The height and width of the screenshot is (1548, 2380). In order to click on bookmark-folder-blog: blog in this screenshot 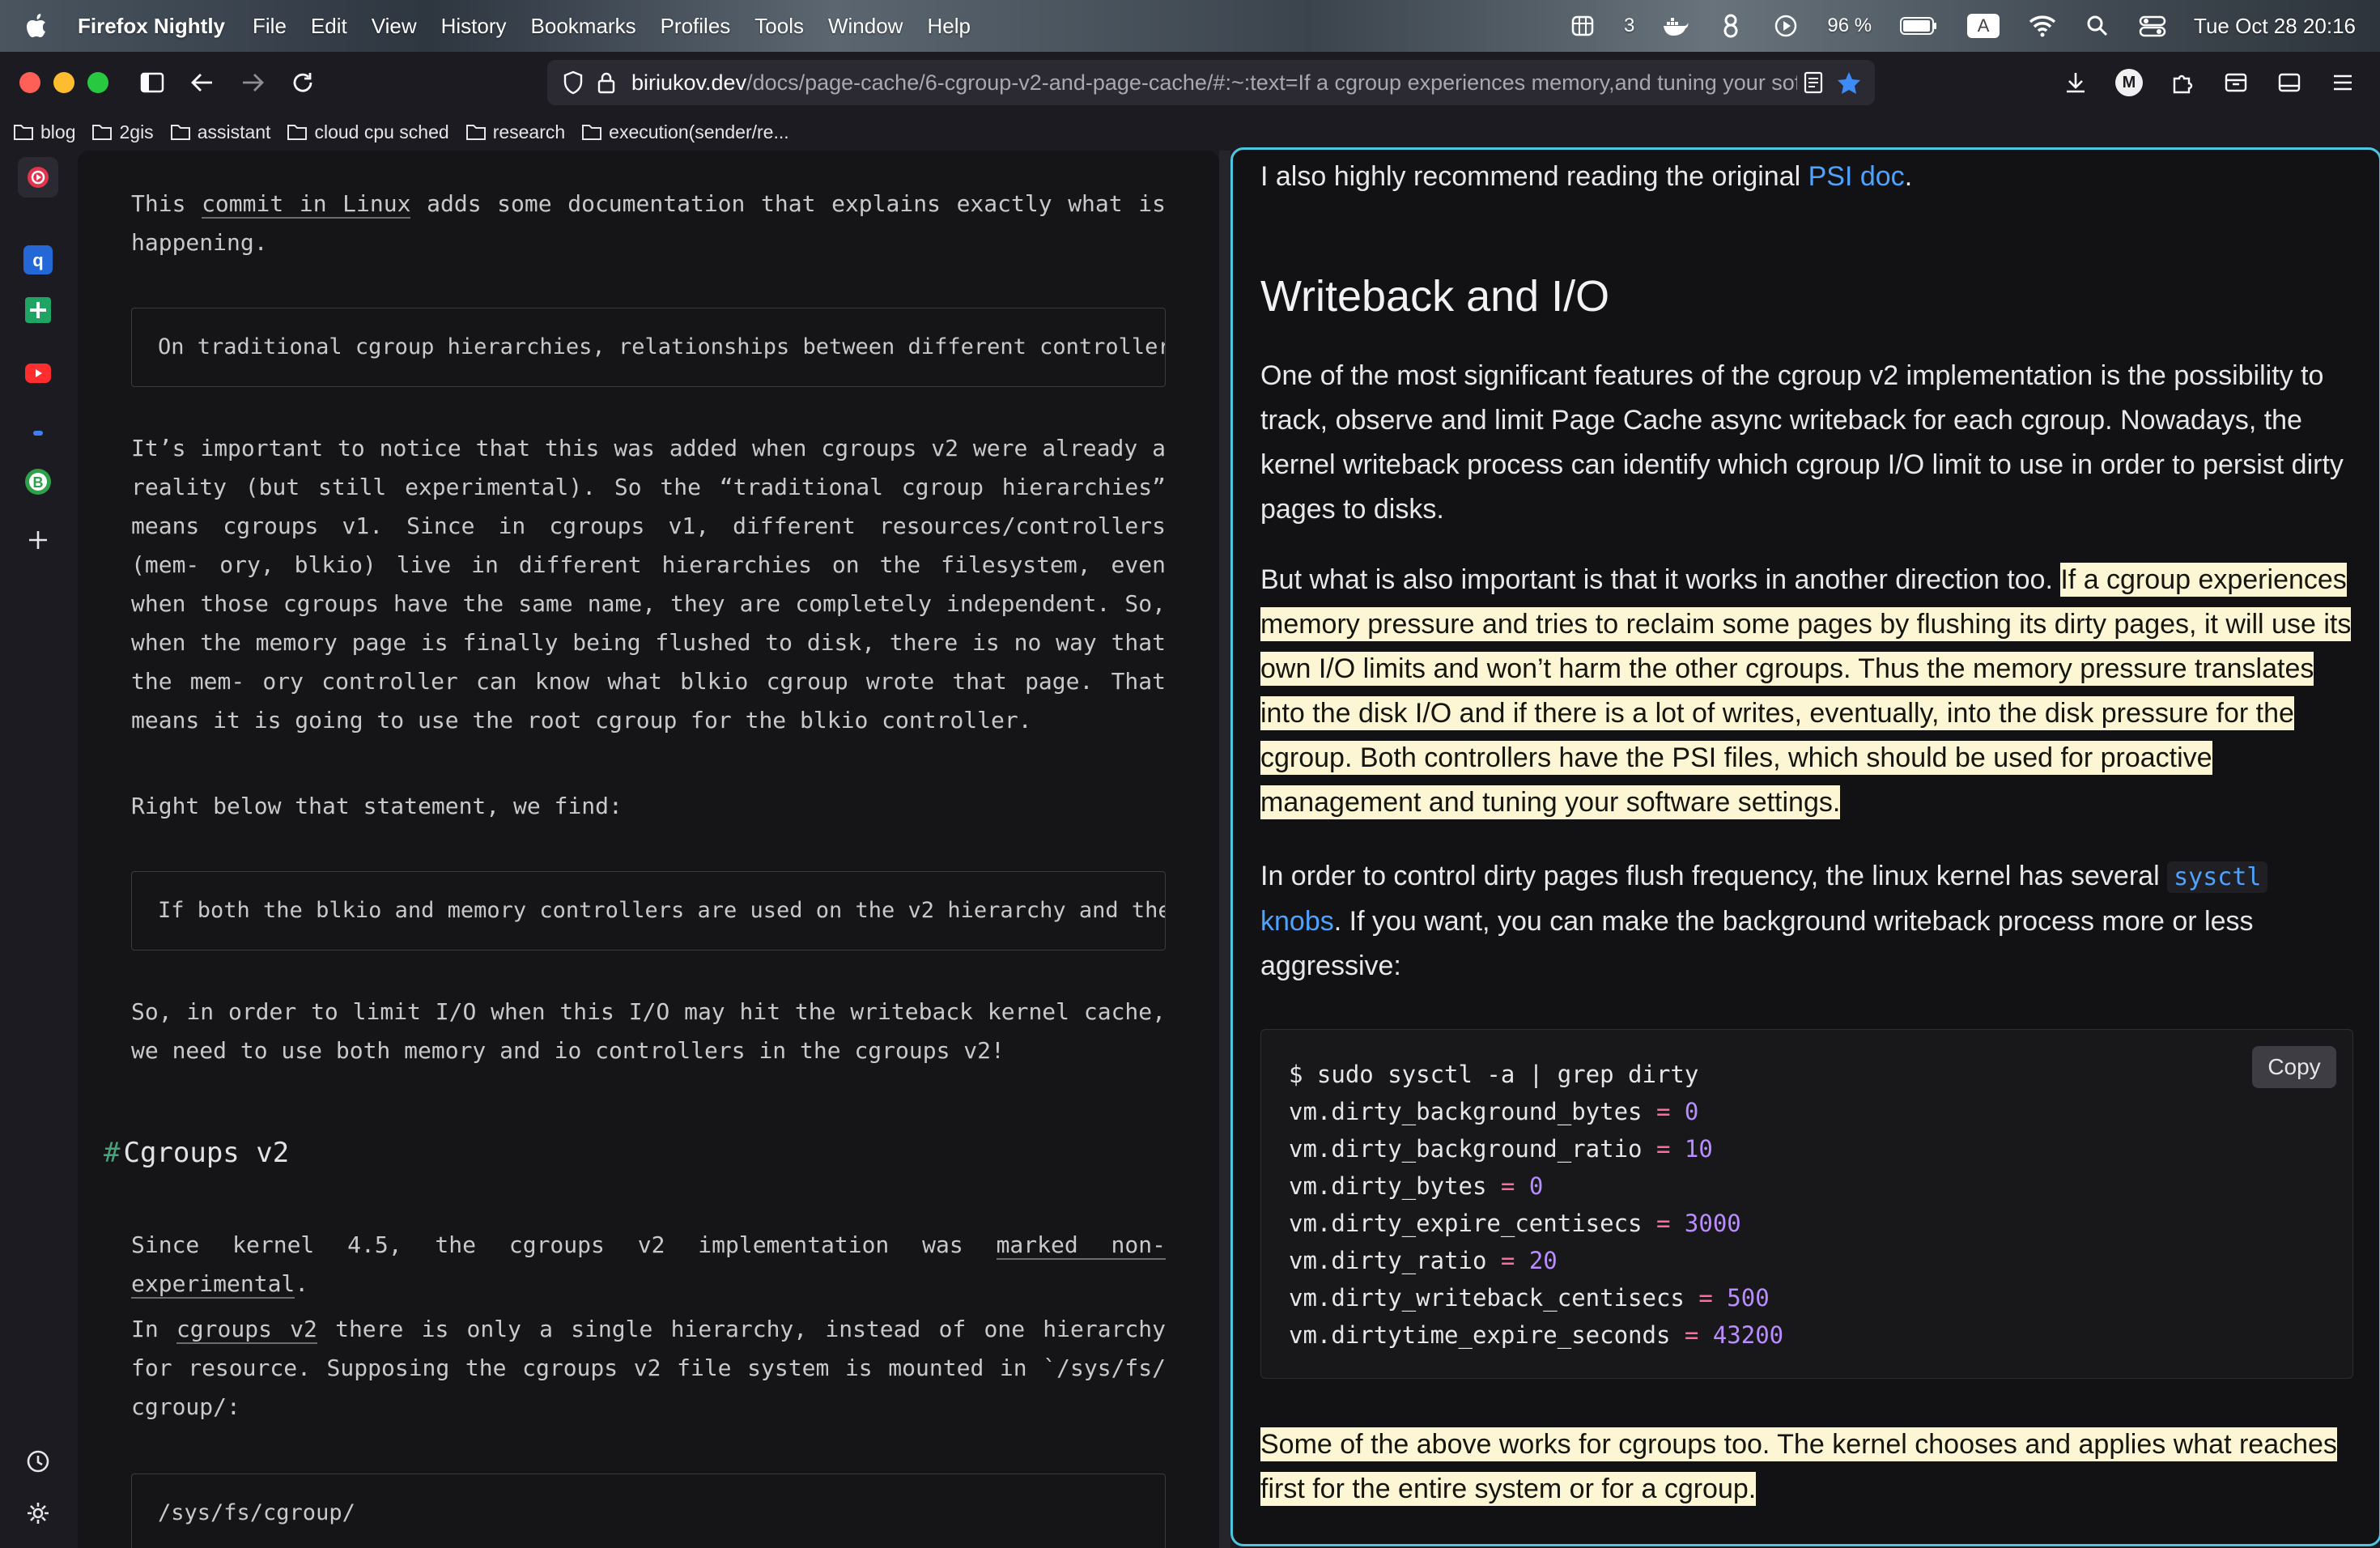, I will do `click(44, 132)`.